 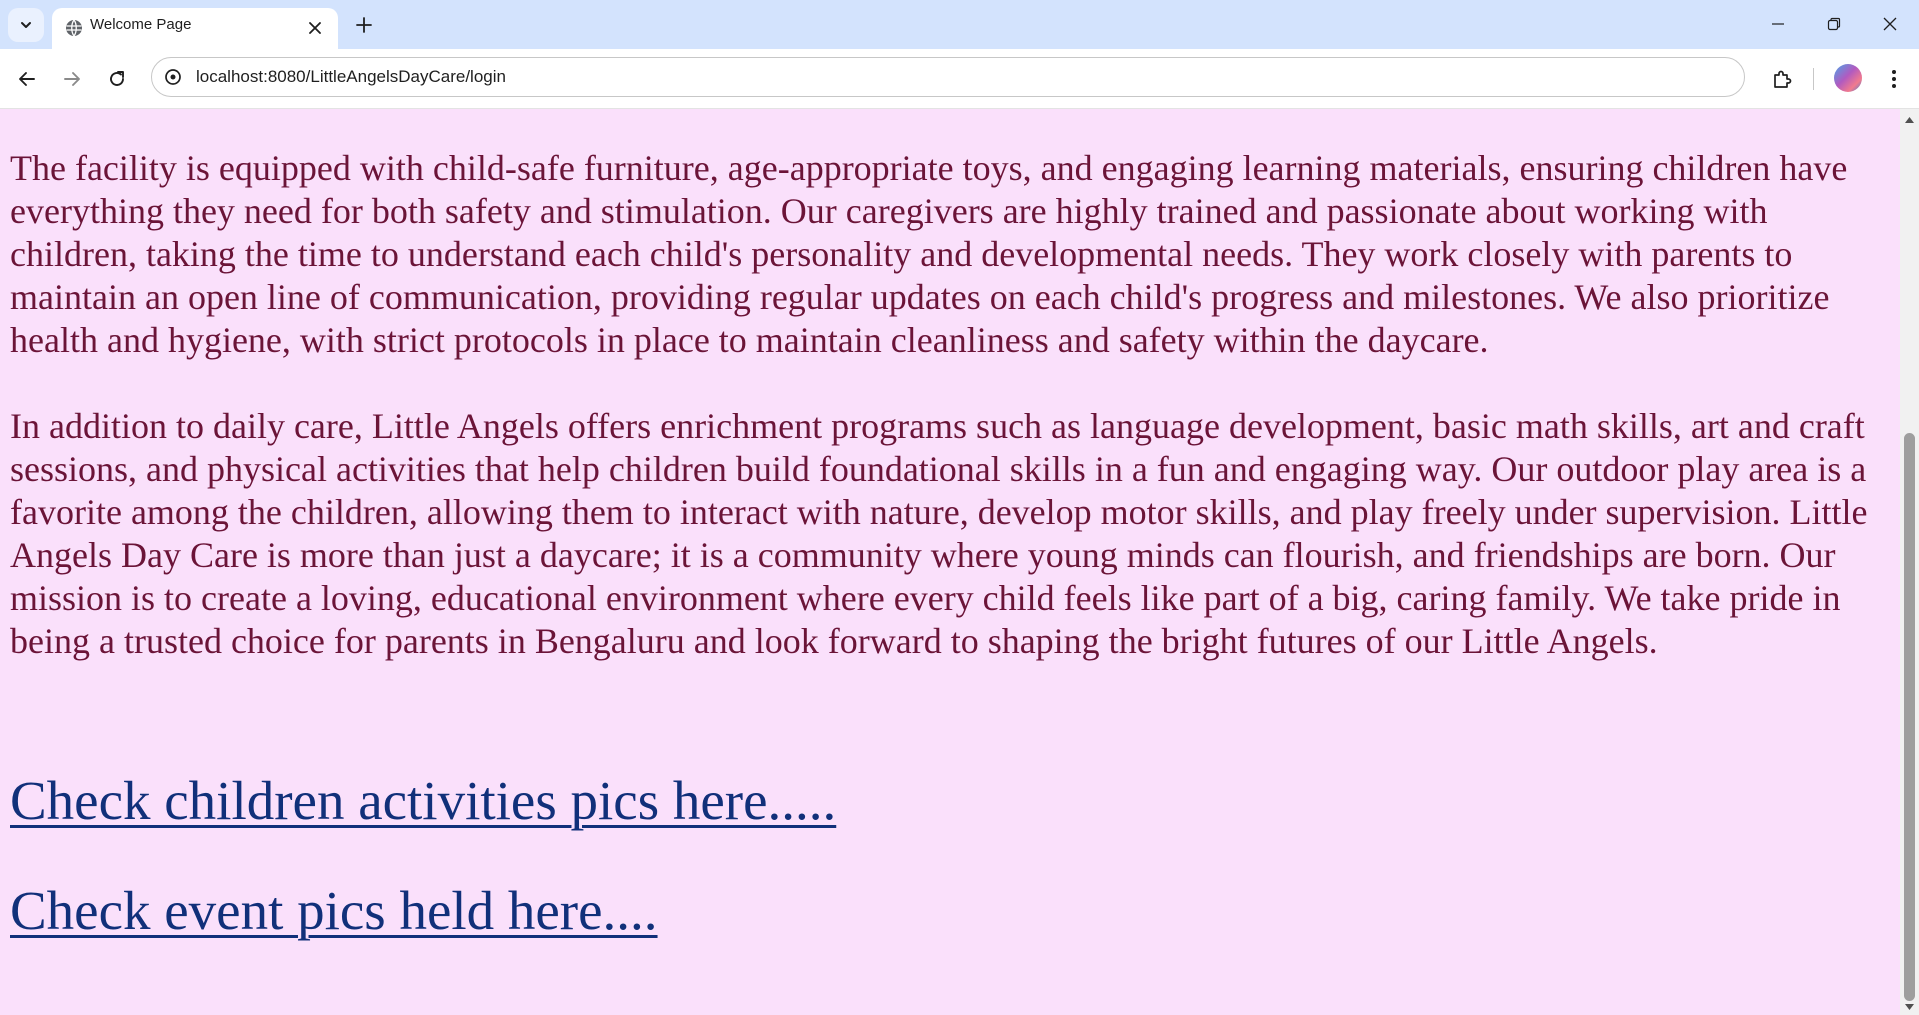 What do you see at coordinates (959, 24) in the screenshot?
I see `tab-strip: Welcome Page` at bounding box center [959, 24].